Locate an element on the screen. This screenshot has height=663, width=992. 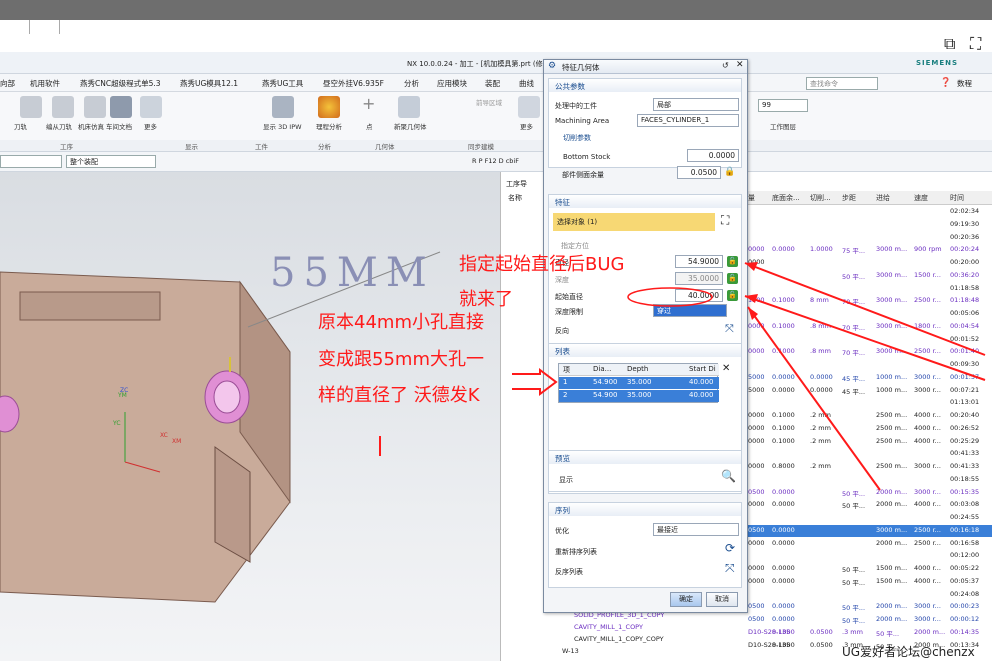
arrow-line is located at coordinates (814, 398).